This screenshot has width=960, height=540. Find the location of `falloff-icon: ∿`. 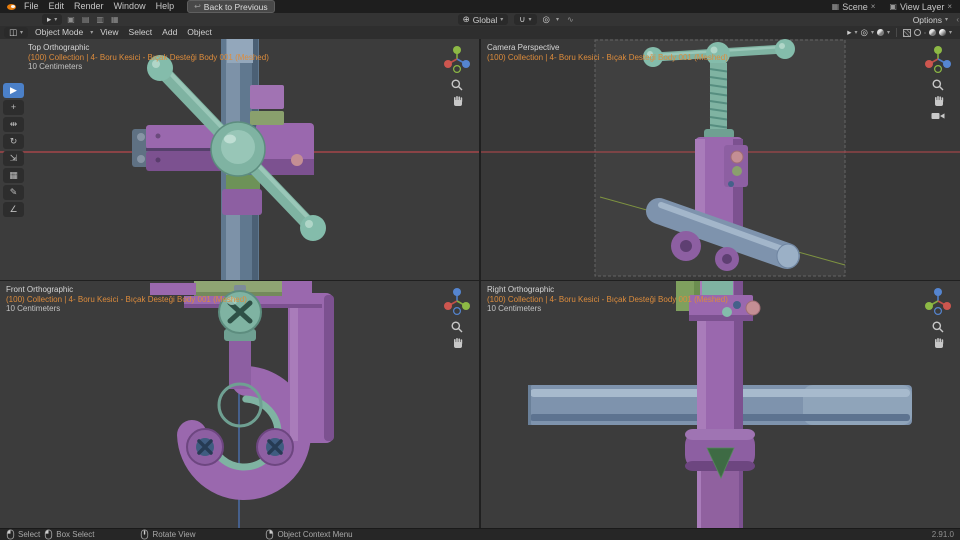

falloff-icon: ∿ is located at coordinates (570, 19).